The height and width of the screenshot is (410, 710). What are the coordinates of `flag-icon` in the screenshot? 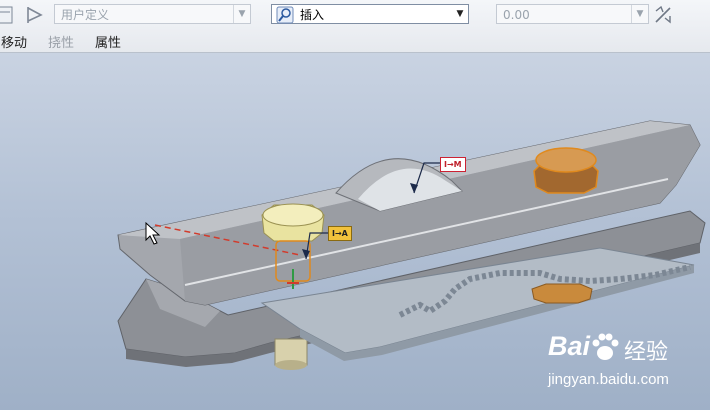 It's located at (35, 15).